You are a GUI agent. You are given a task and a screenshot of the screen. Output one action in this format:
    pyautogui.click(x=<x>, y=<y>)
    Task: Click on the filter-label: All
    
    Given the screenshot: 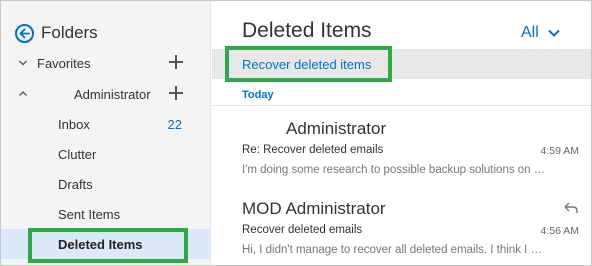 What is the action you would take?
    pyautogui.click(x=530, y=32)
    